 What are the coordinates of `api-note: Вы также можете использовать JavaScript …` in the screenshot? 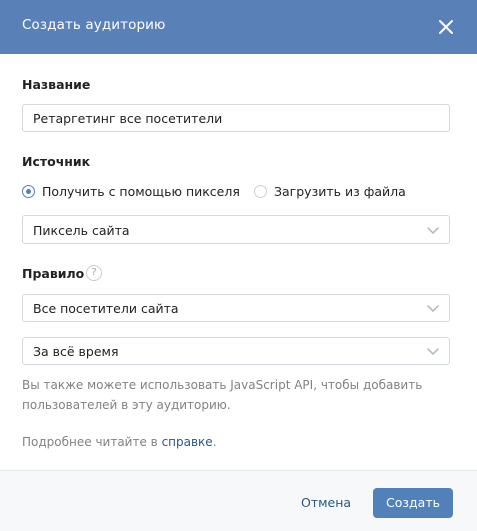 It's located at (222, 395).